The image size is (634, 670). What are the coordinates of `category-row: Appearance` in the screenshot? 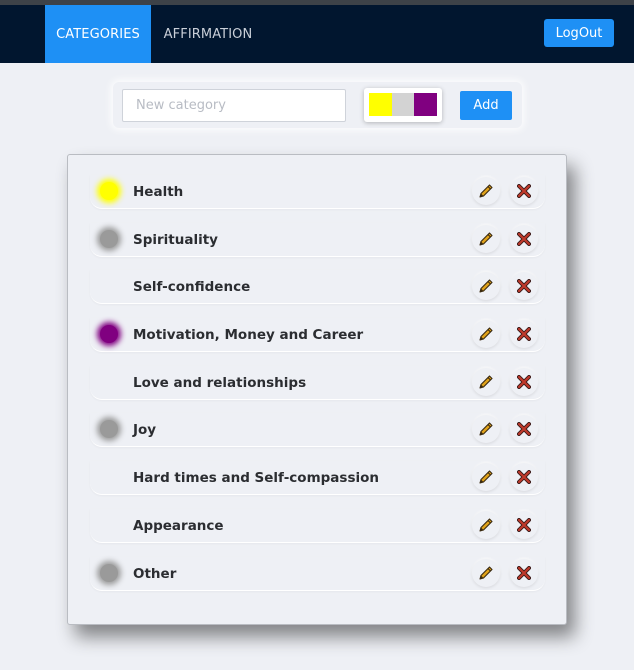 It's located at (317, 526).